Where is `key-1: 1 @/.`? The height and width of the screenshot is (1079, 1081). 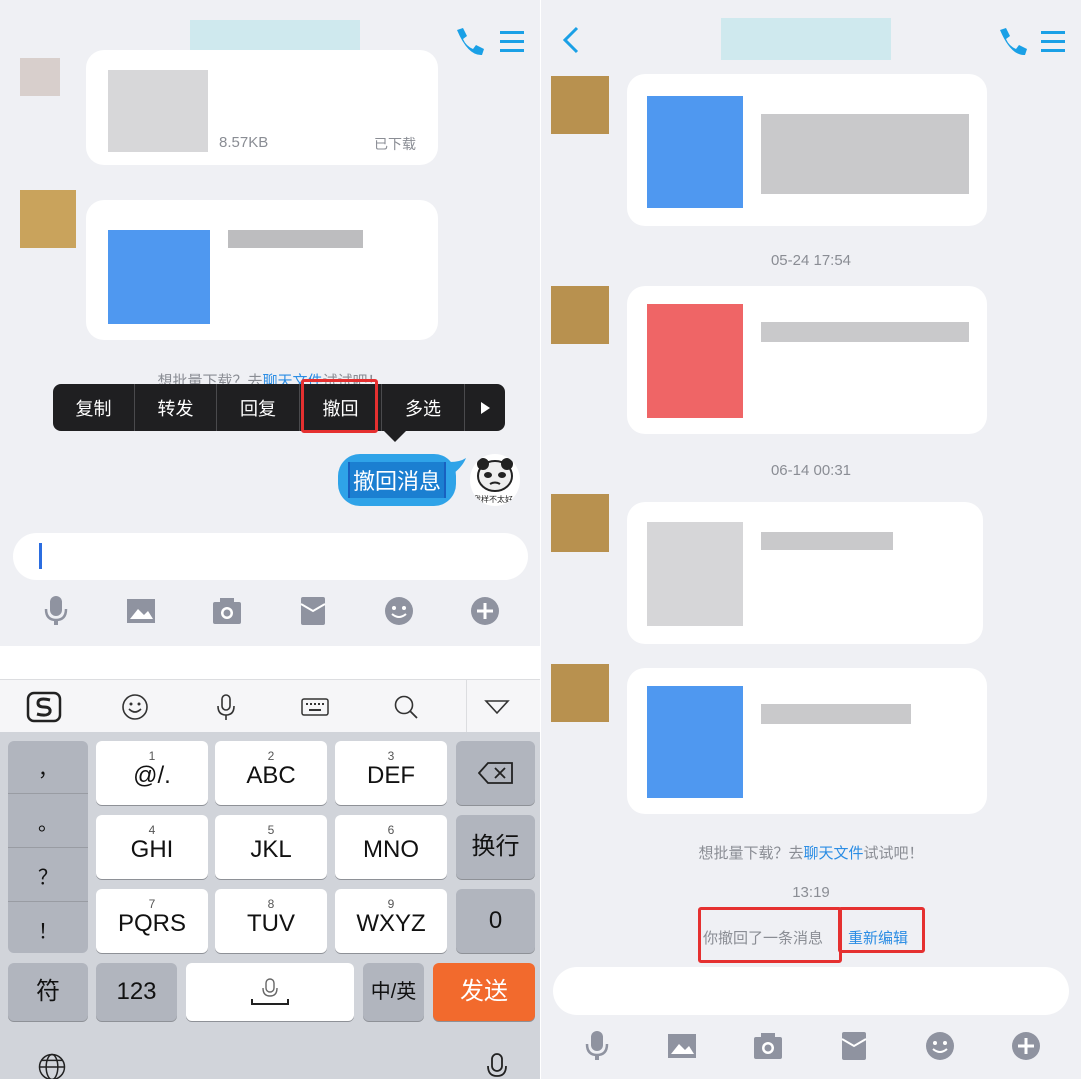
key-1: 1 @/. is located at coordinates (152, 773).